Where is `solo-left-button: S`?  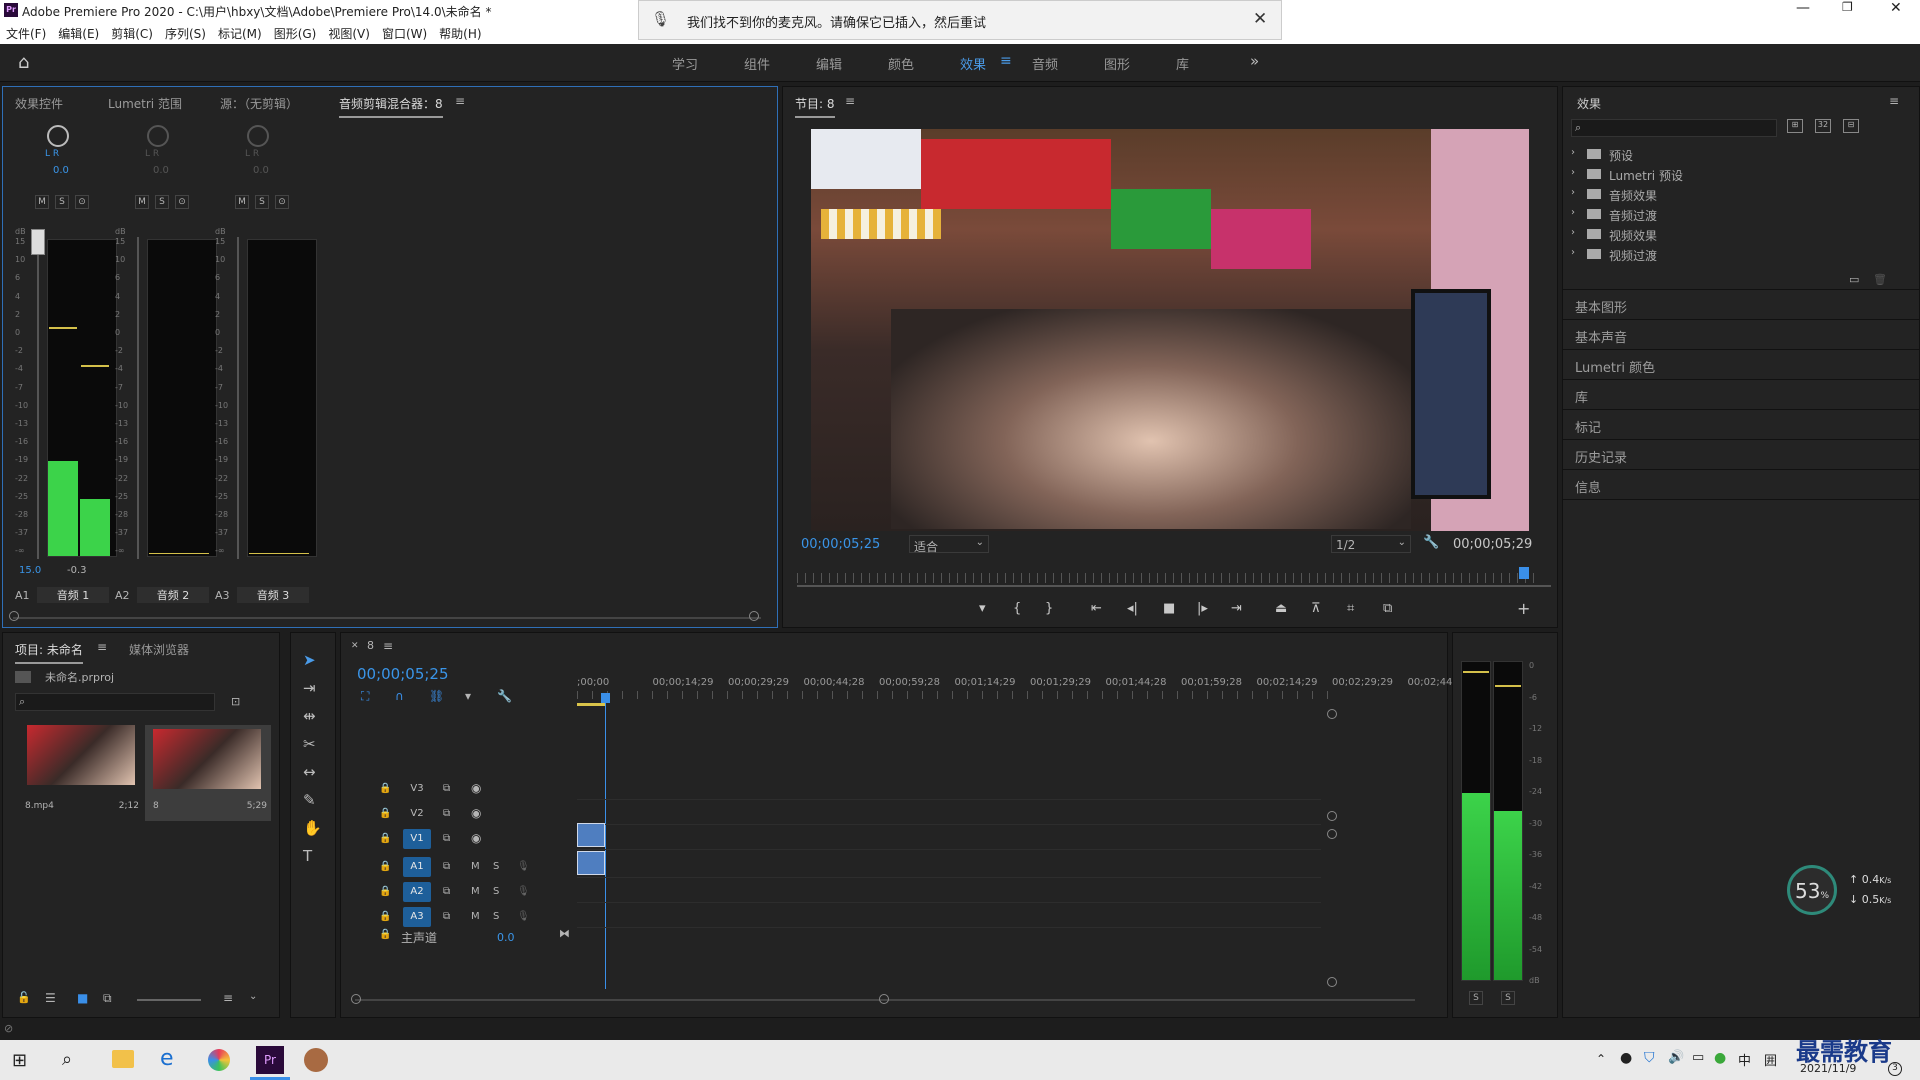 solo-left-button: S is located at coordinates (1476, 998).